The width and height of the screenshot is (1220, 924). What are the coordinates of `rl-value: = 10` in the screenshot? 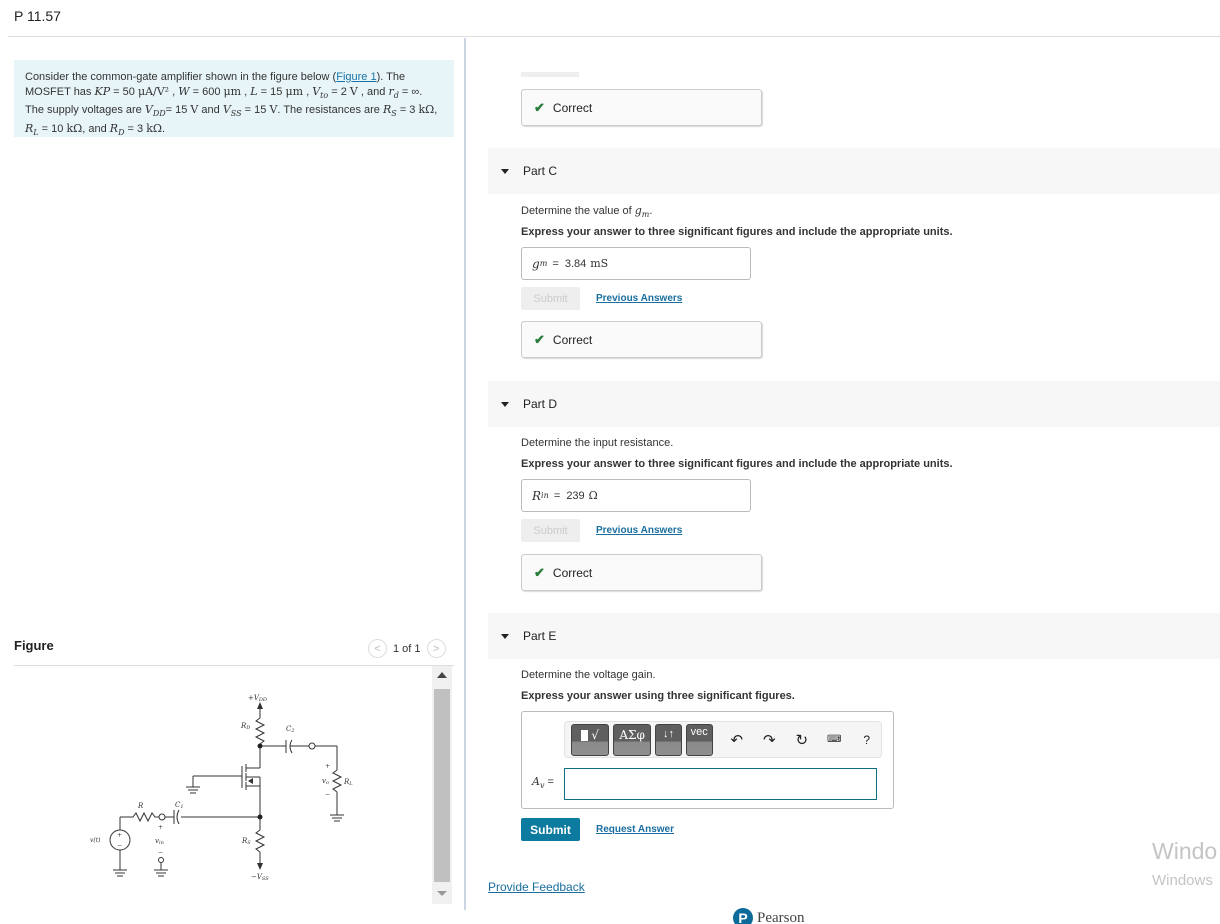 It's located at (52, 128).